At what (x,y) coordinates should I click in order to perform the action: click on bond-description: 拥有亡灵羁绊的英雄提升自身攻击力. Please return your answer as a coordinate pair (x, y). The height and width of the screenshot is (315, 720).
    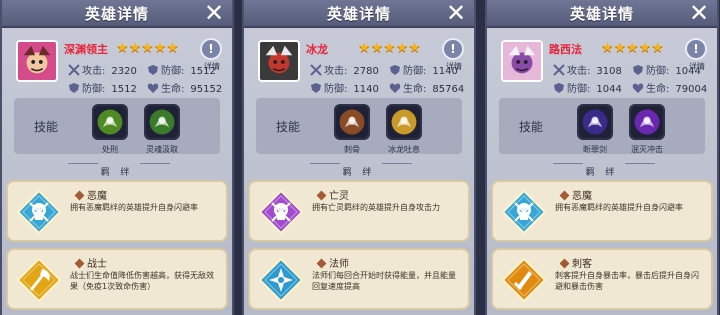
    Looking at the image, I should click on (376, 207).